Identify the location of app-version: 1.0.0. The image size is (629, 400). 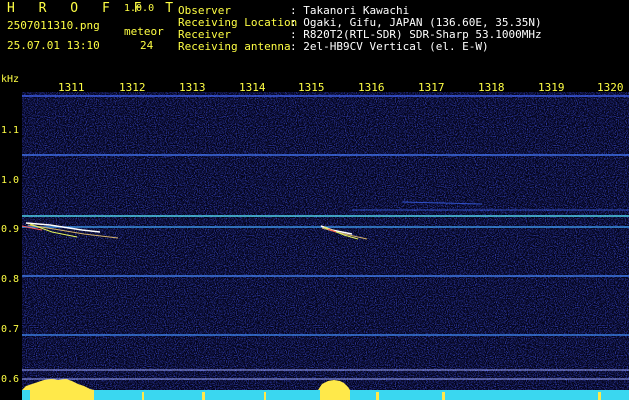
(139, 8).